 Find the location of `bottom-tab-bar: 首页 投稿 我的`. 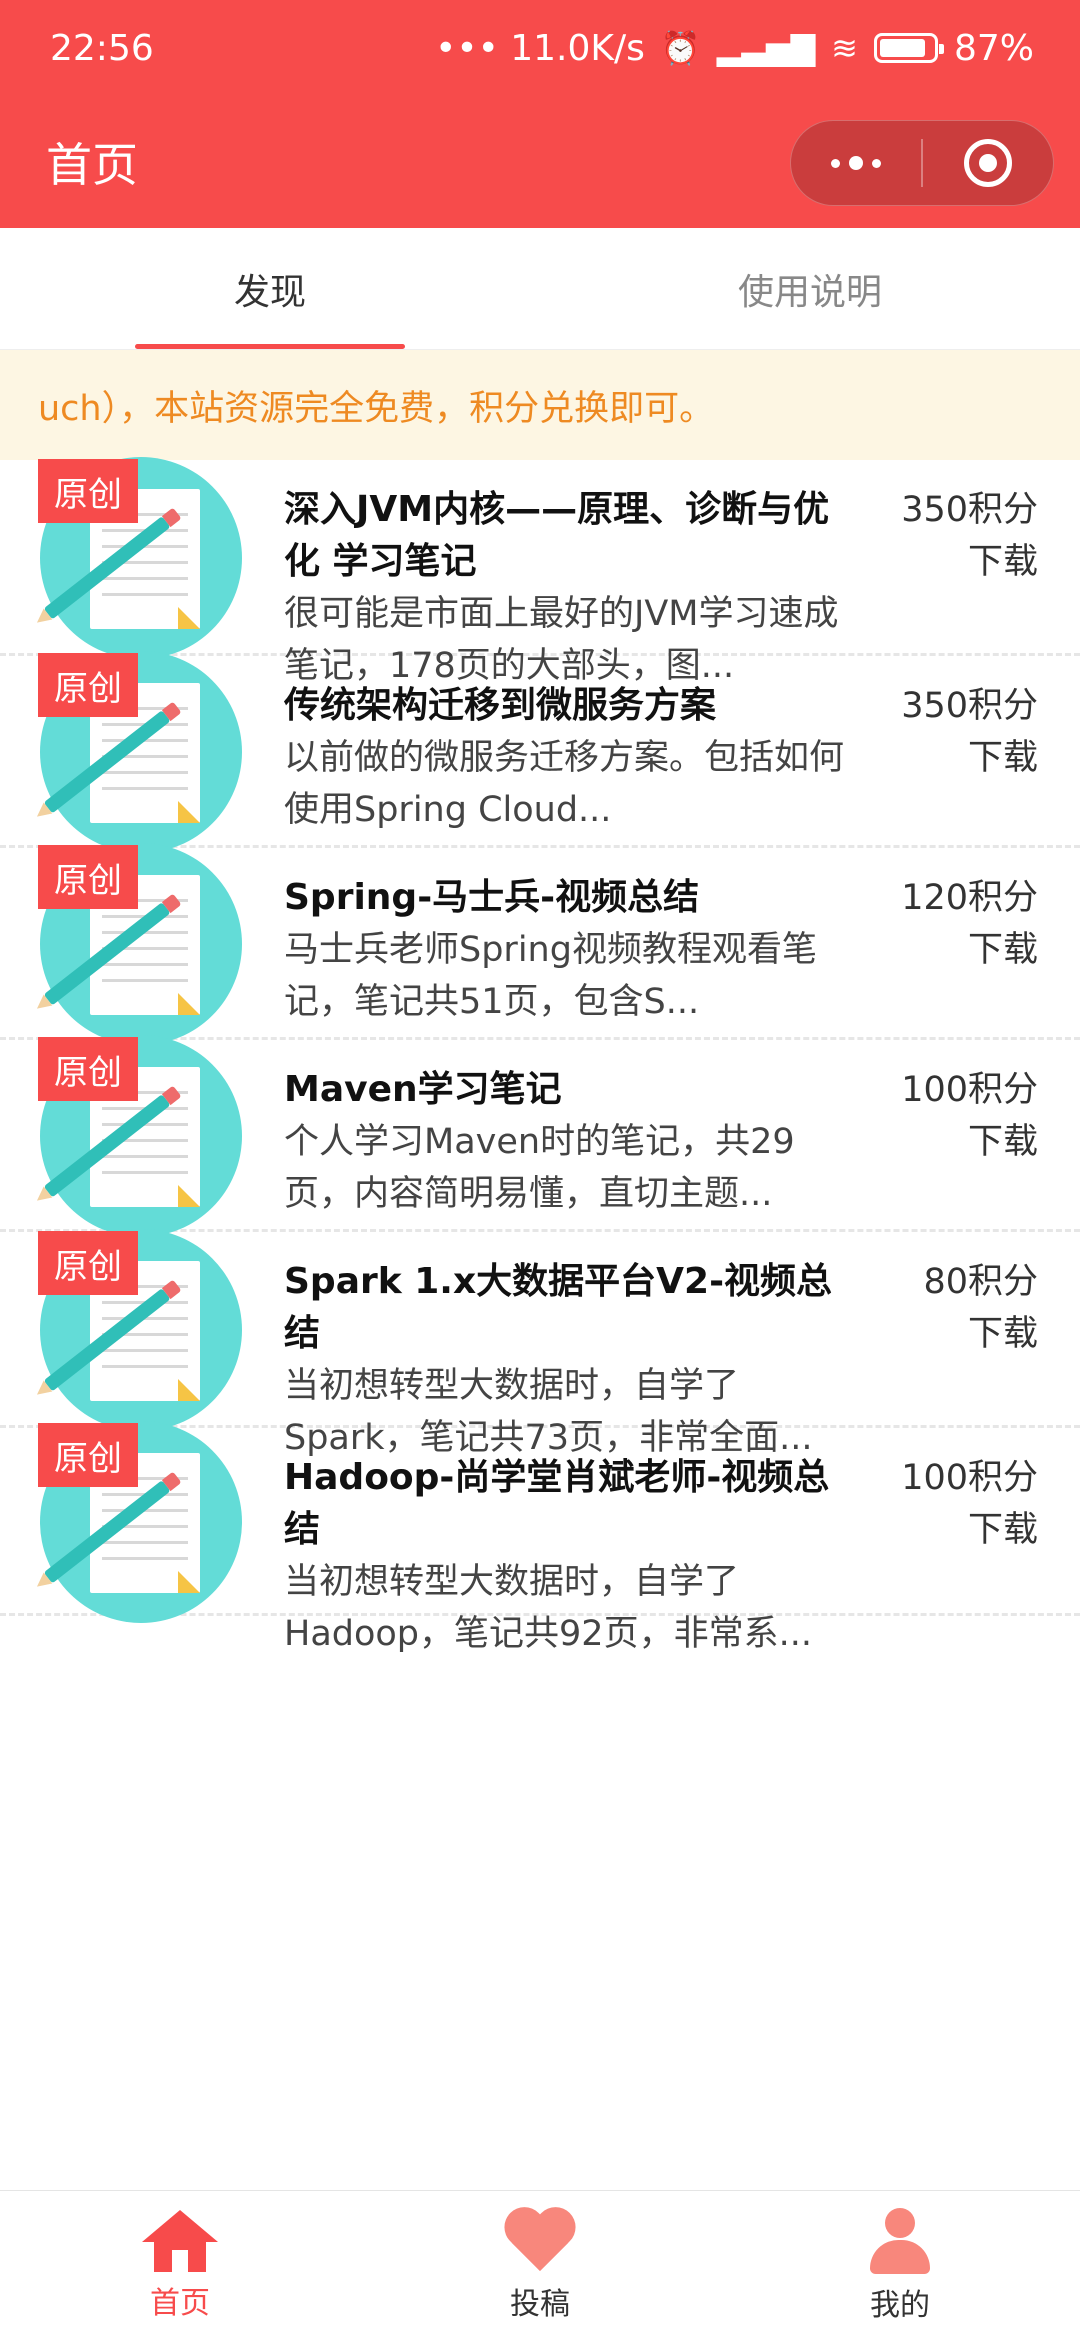

bottom-tab-bar: 首页 投稿 我的 is located at coordinates (540, 2265).